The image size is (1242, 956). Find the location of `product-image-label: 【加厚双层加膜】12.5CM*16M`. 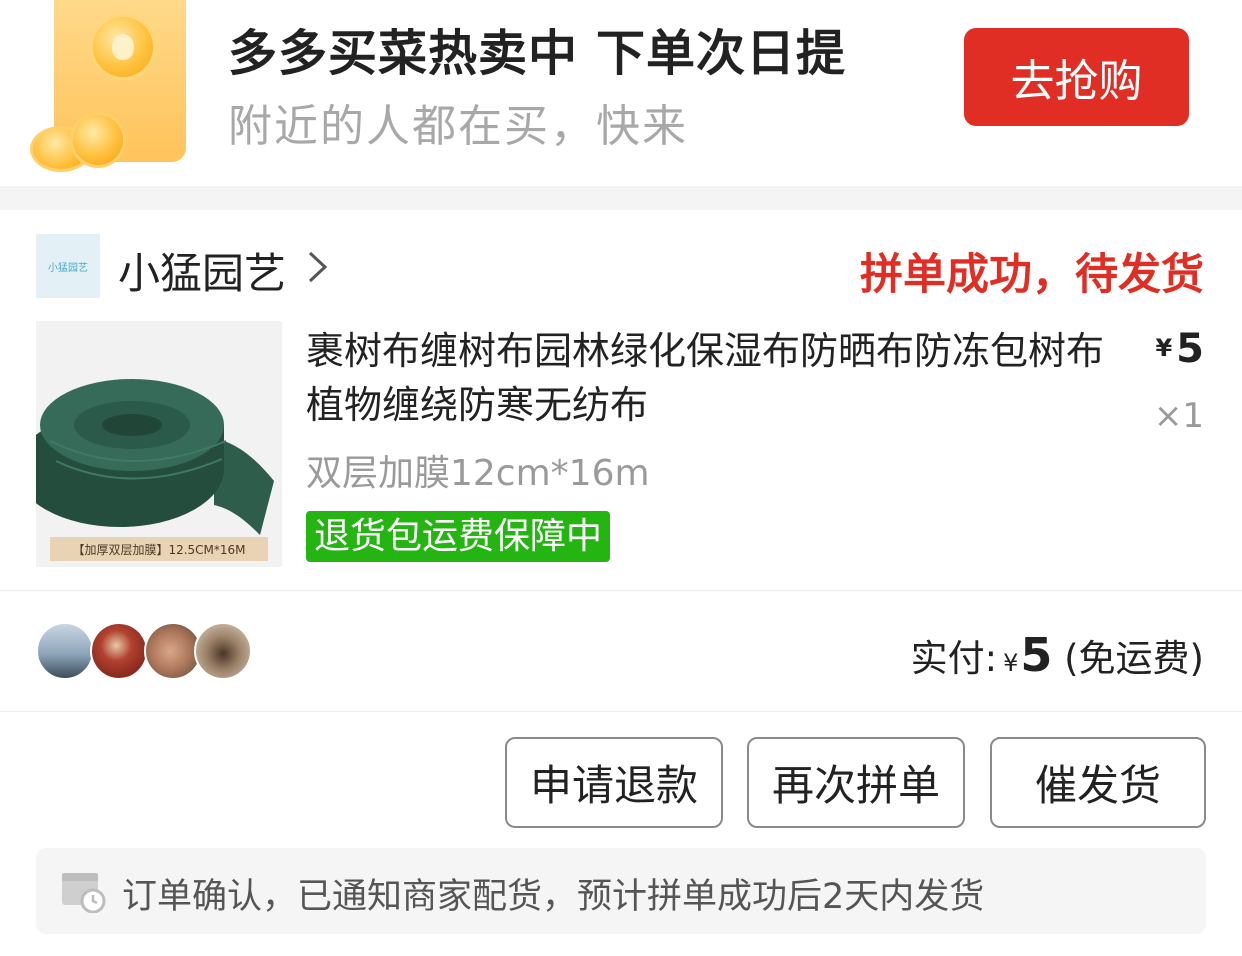

product-image-label: 【加厚双层加膜】12.5CM*16M is located at coordinates (159, 549).